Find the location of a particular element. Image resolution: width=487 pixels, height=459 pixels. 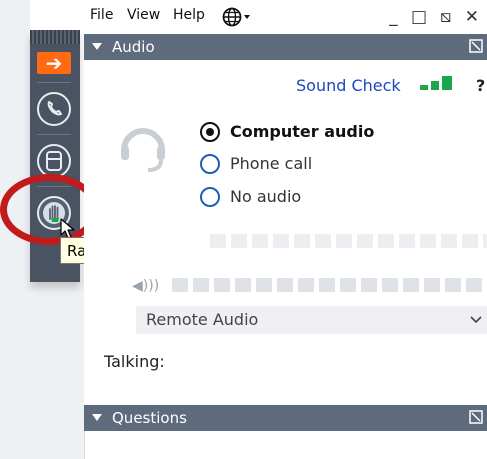

phone-icon is located at coordinates (54, 108).